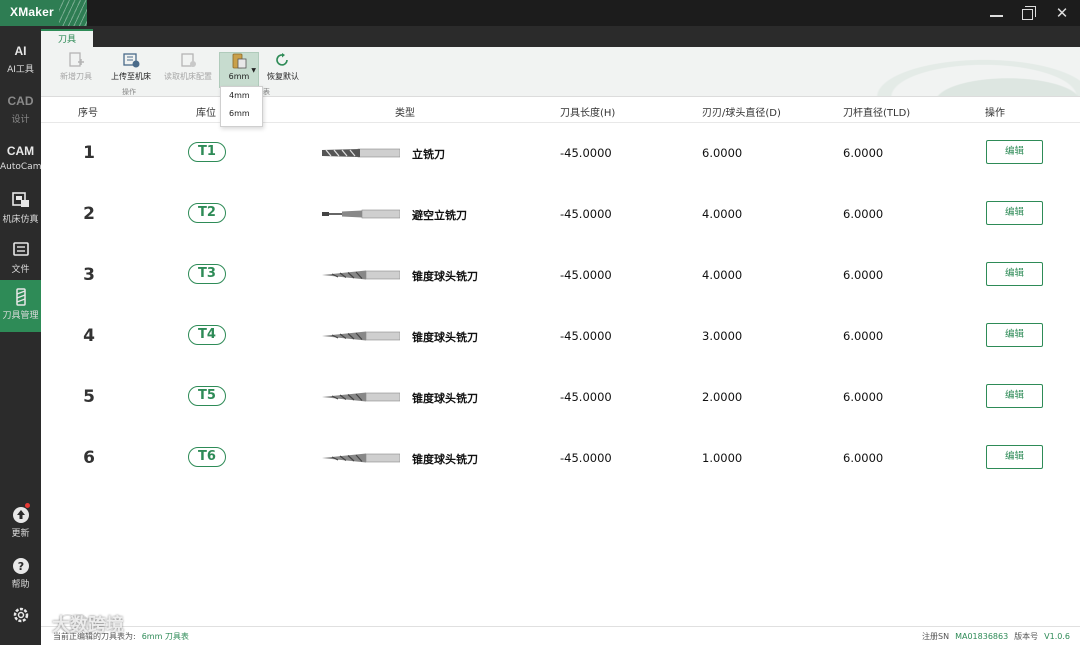 The image size is (1080, 645). Describe the element at coordinates (722, 458) in the screenshot. I see `tool-diameter: 1.0000` at that location.